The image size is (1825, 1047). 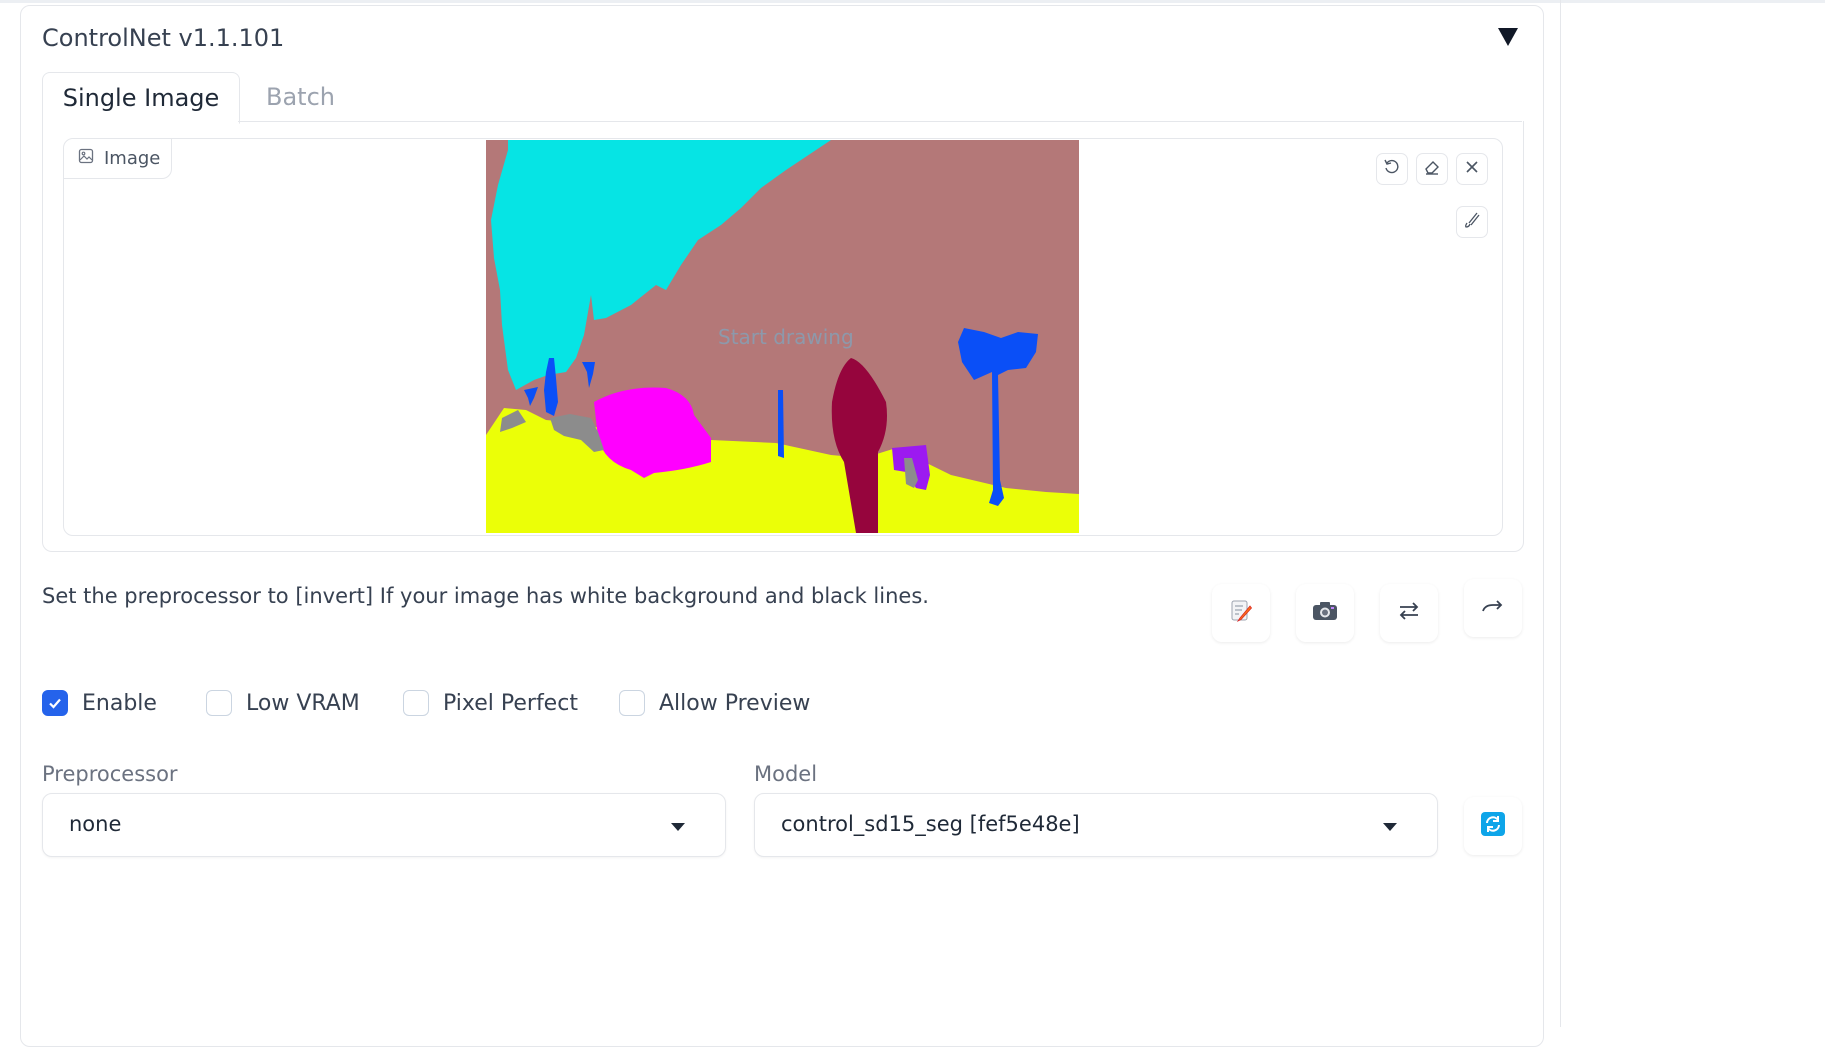 I want to click on open-editor-button, so click(x=1241, y=613).